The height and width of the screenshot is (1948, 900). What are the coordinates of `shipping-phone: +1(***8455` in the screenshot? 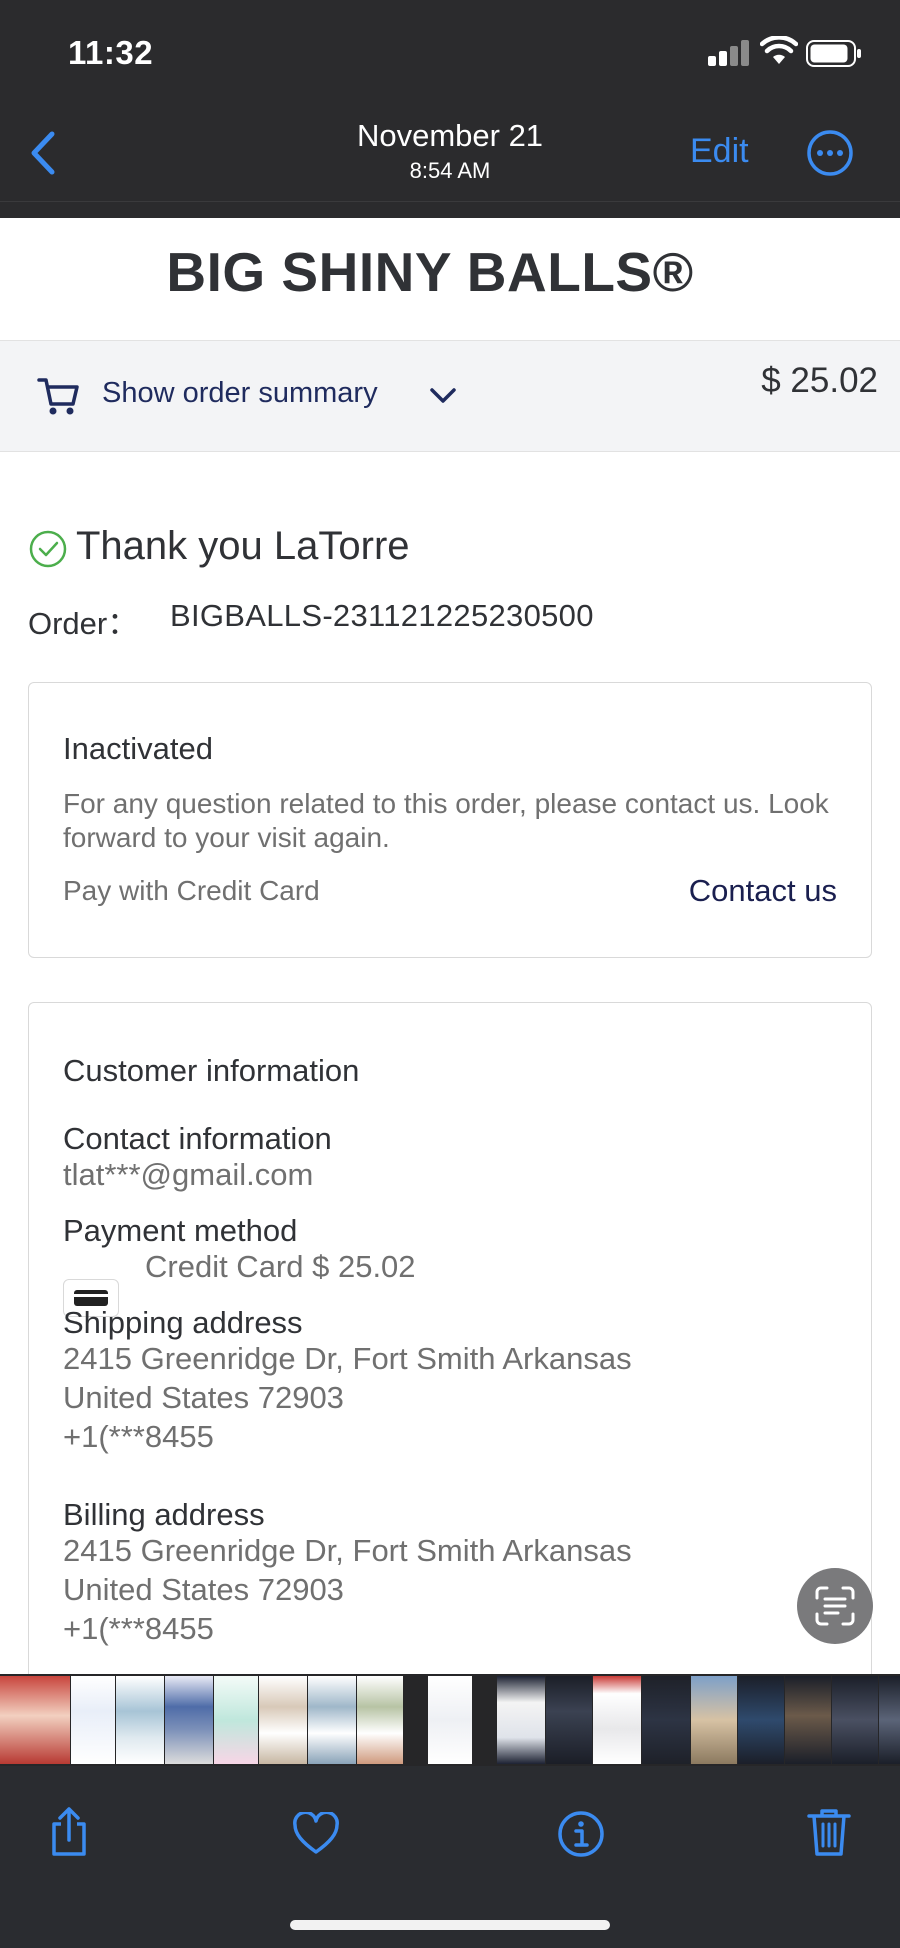 It's located at (138, 1436).